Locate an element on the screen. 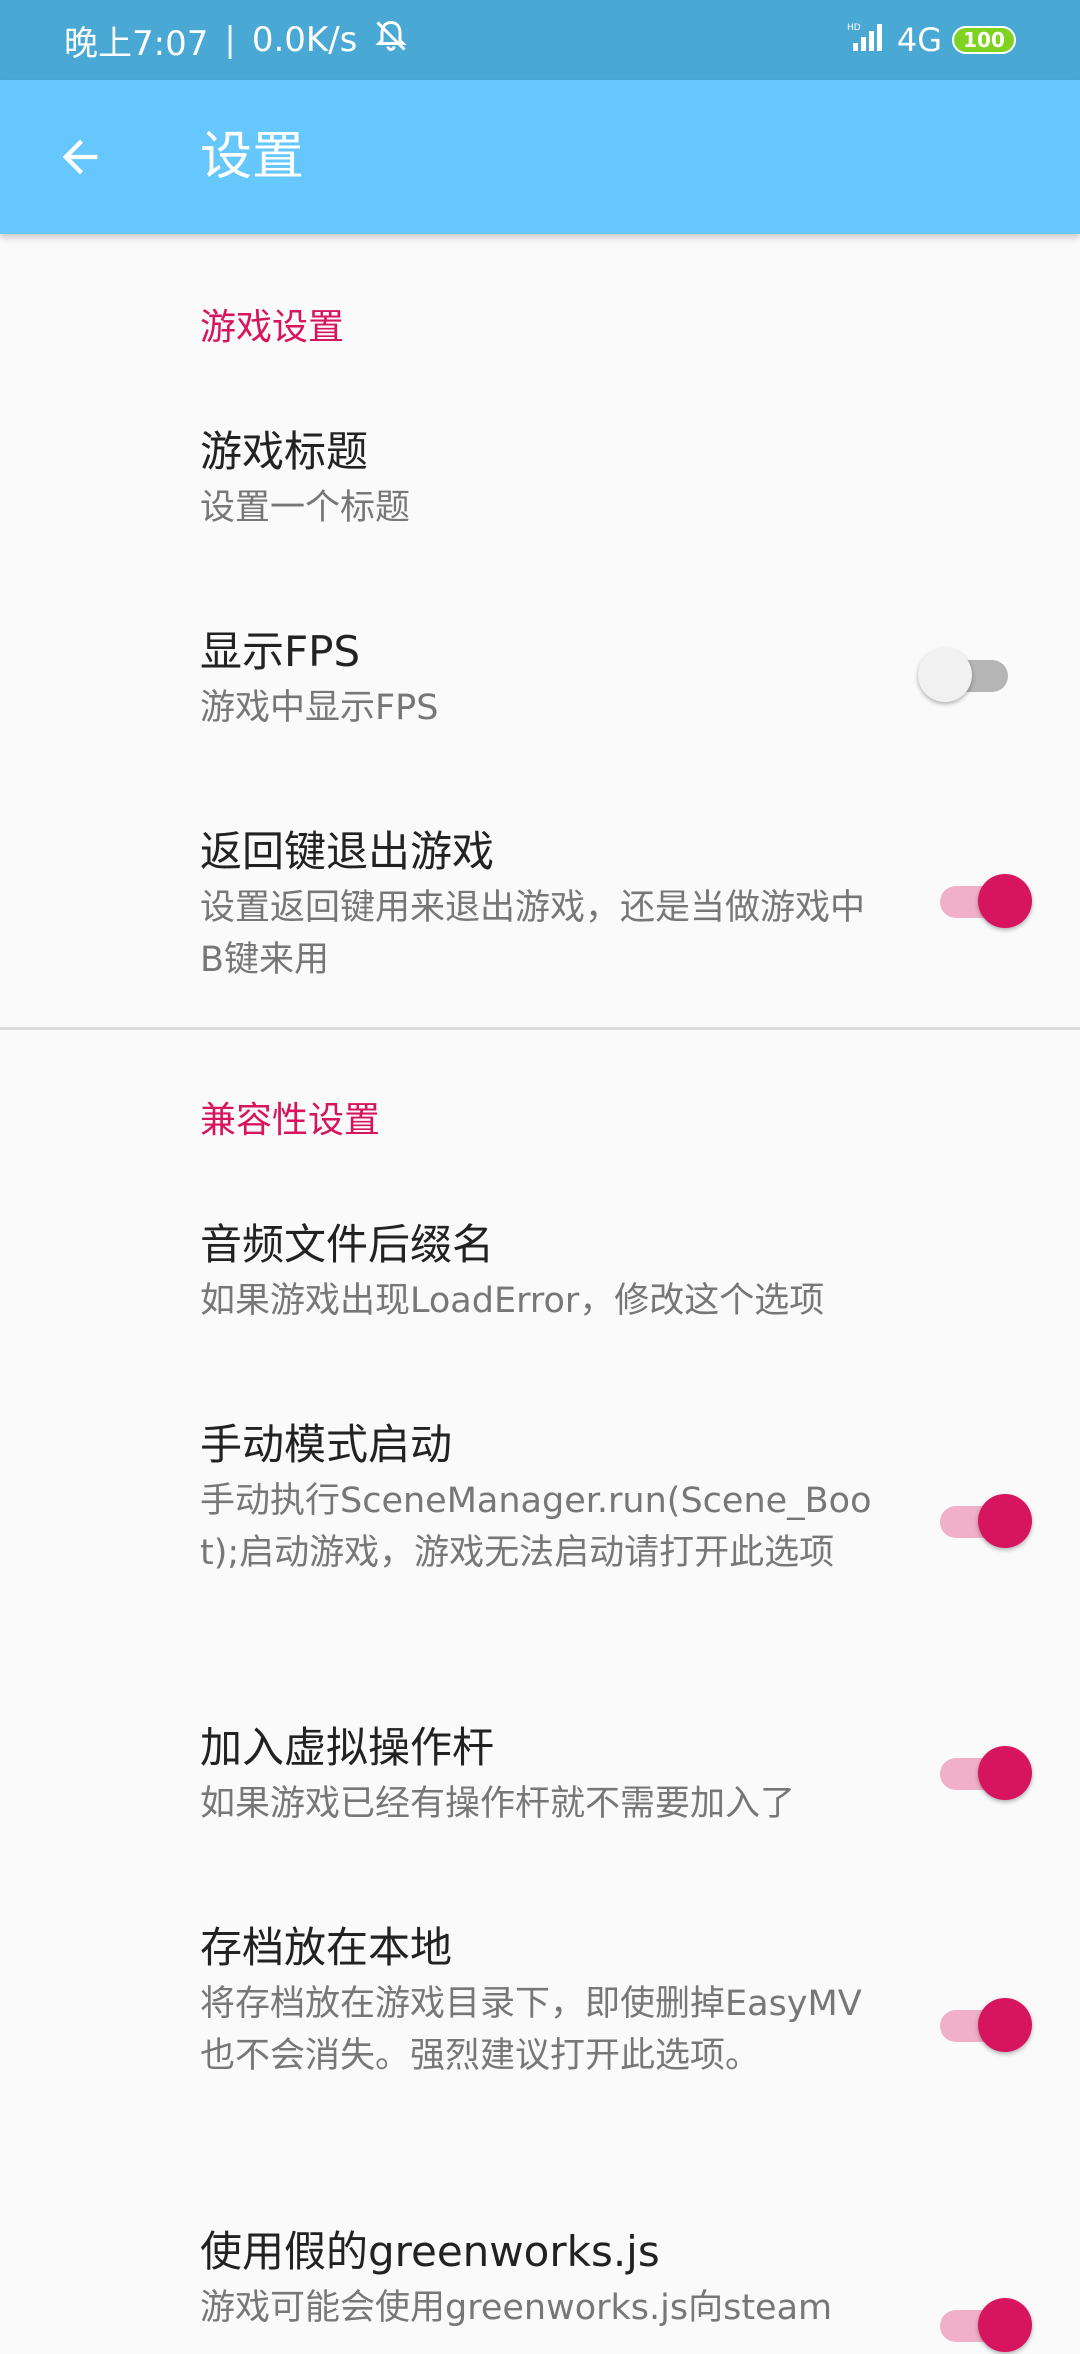 This screenshot has width=1080, height=2354. pref-show-fps: 显示FPS 游戏中显示FPS is located at coordinates (540, 679).